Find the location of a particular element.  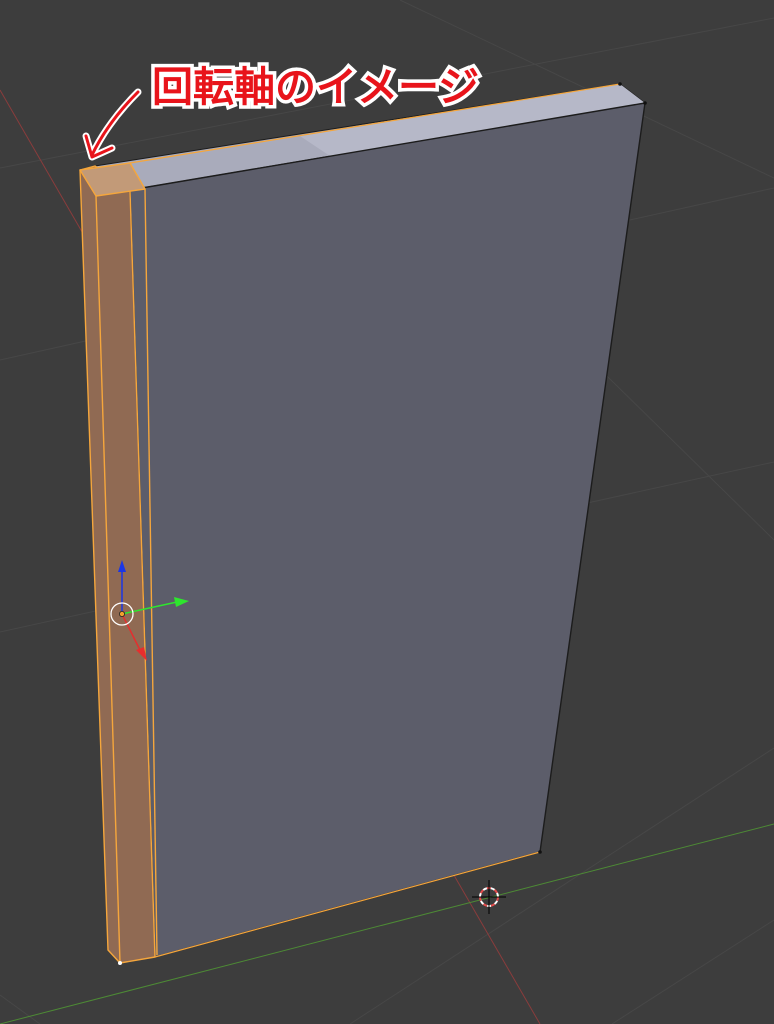

annotation-arrow-icon is located at coordinates (112, 124).